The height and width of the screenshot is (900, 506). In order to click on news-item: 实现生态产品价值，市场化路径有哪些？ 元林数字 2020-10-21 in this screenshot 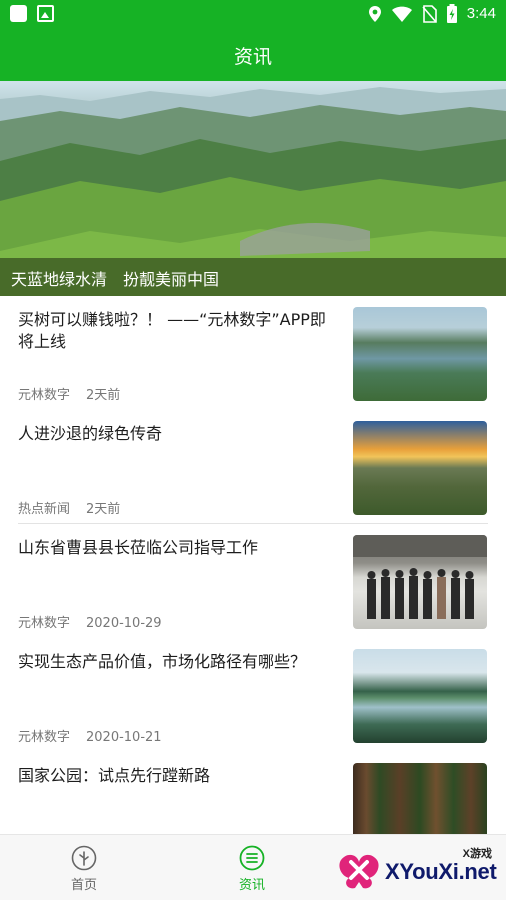, I will do `click(253, 695)`.